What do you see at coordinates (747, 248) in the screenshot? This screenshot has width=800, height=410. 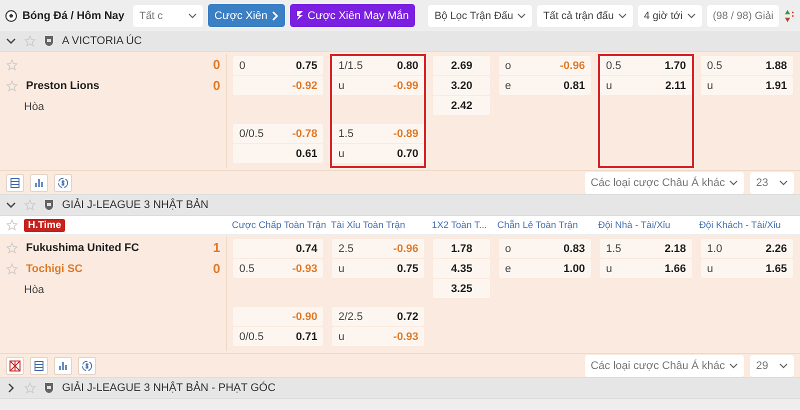 I see `odds-cell: 1.0 2.26` at bounding box center [747, 248].